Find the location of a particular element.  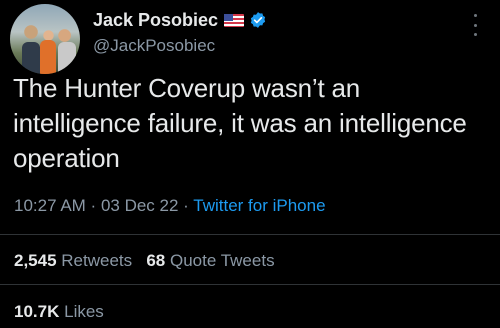

retweets-label: Retweets is located at coordinates (97, 260).